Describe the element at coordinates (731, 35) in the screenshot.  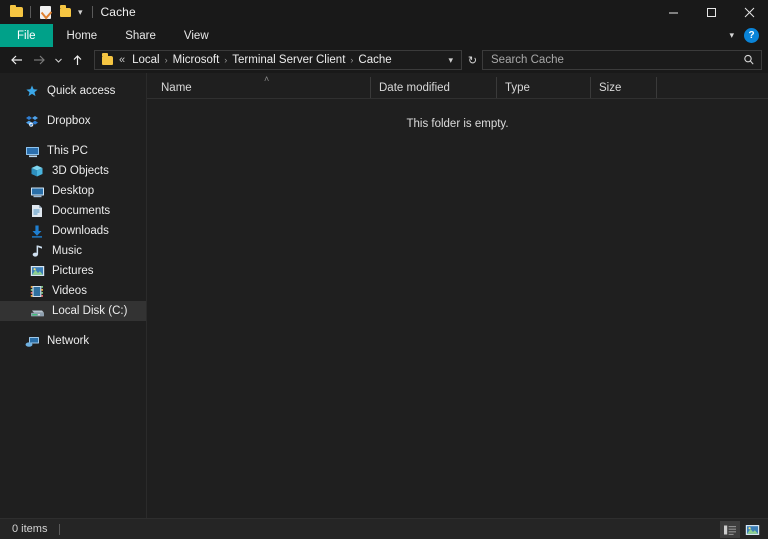
I see `expand-ribbon-icon: ▾` at that location.